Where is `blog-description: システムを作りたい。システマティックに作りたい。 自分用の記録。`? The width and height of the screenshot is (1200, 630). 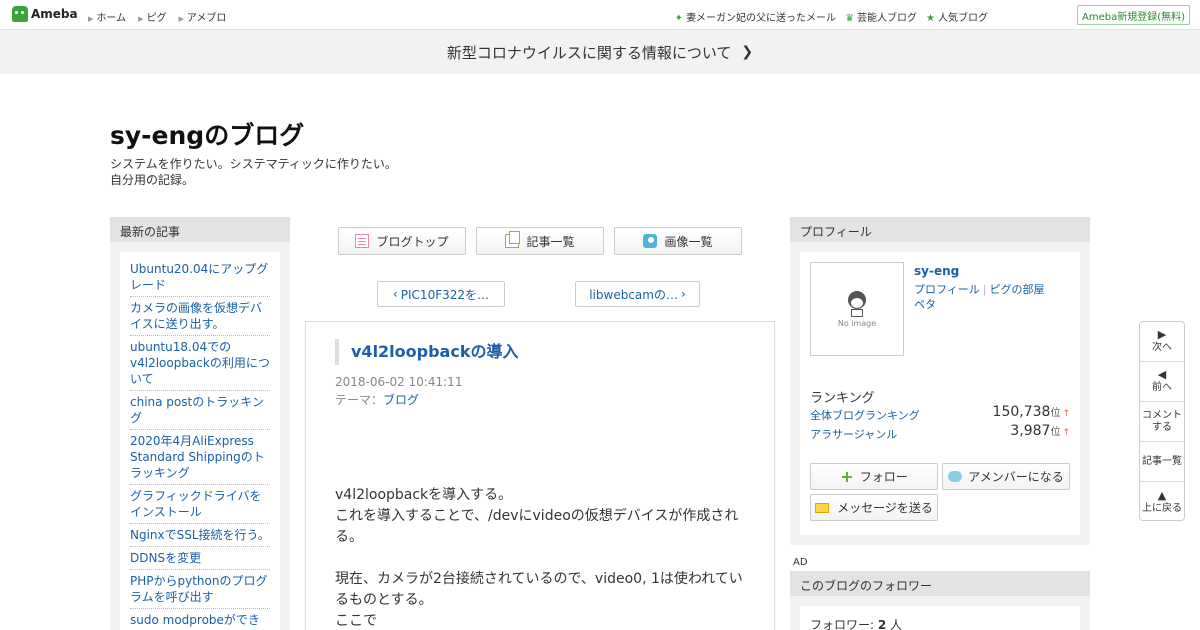
blog-description: システムを作りたい。システマティックに作りたい。 自分用の記録。 is located at coordinates (253, 172).